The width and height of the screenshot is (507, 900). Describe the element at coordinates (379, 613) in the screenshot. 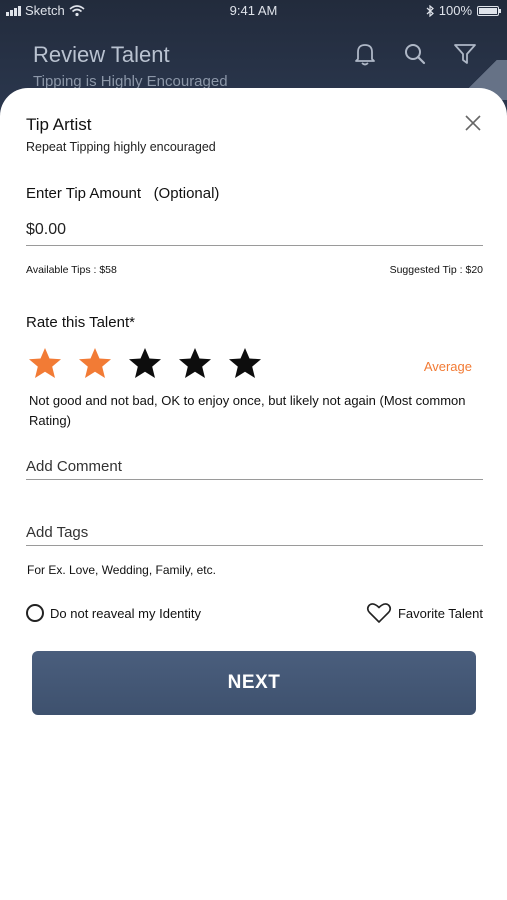

I see `heart-icon` at that location.